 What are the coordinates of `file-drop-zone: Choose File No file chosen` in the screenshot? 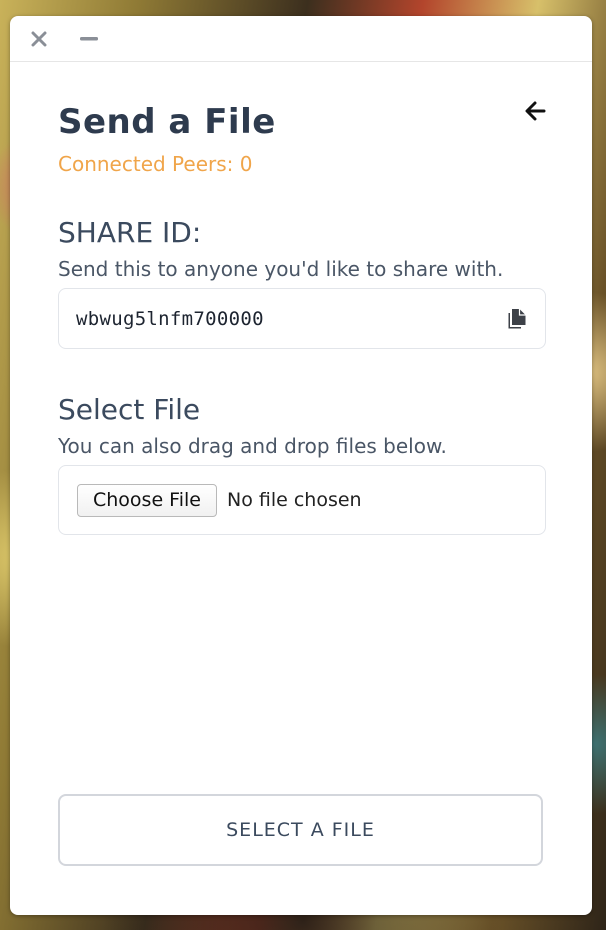 It's located at (302, 500).